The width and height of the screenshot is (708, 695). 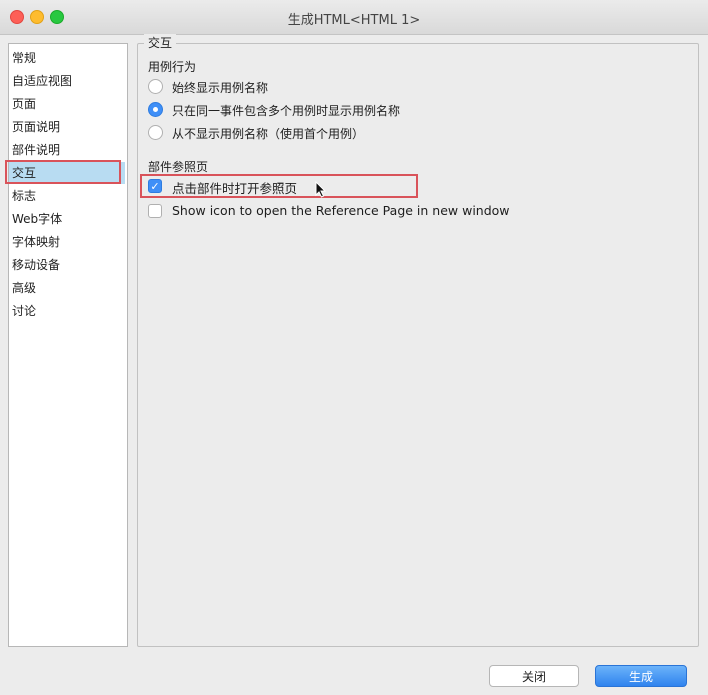 I want to click on sidebar-item-web-fonts: Web字体, so click(x=37, y=219).